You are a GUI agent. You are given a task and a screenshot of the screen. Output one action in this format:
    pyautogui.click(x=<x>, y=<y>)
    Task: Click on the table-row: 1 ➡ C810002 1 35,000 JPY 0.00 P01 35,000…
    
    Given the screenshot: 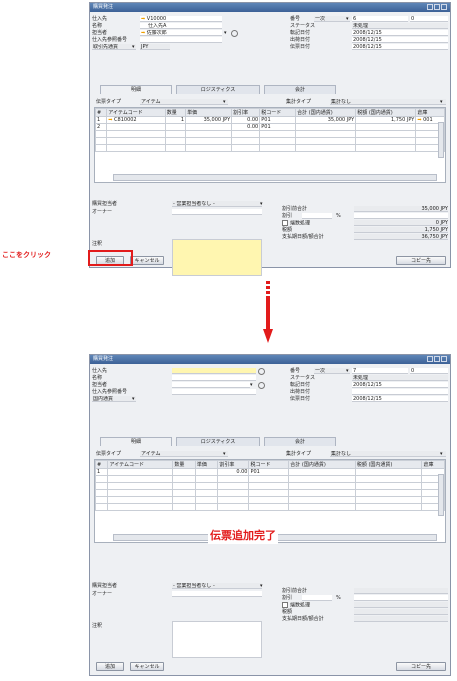 What is the action you would take?
    pyautogui.click(x=269, y=120)
    